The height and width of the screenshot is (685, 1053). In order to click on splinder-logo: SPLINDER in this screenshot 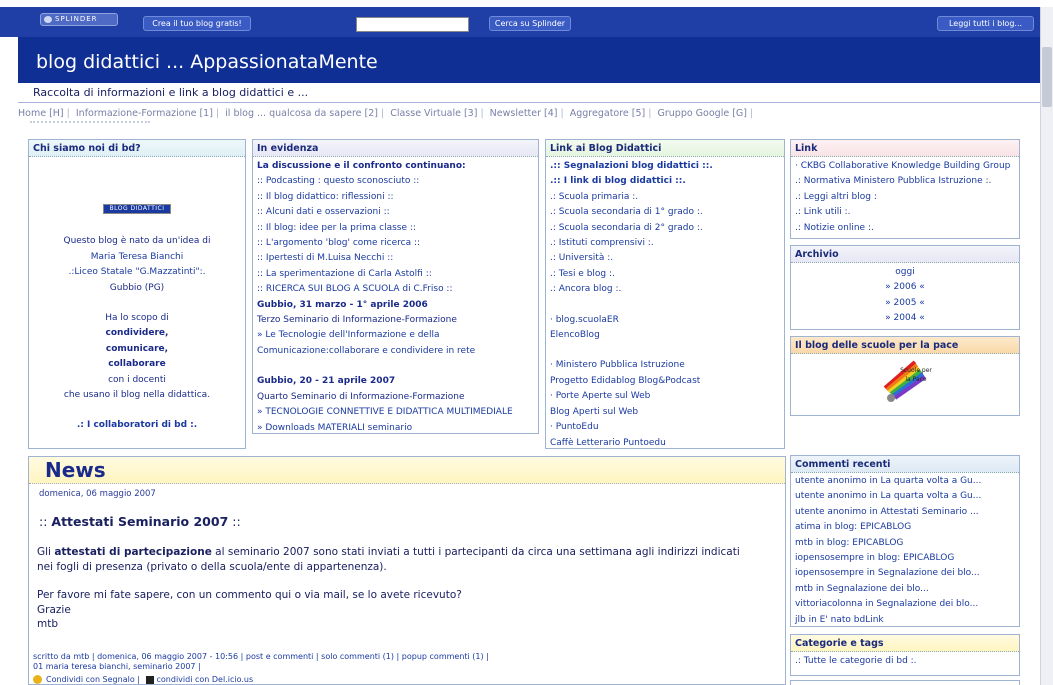, I will do `click(79, 19)`.